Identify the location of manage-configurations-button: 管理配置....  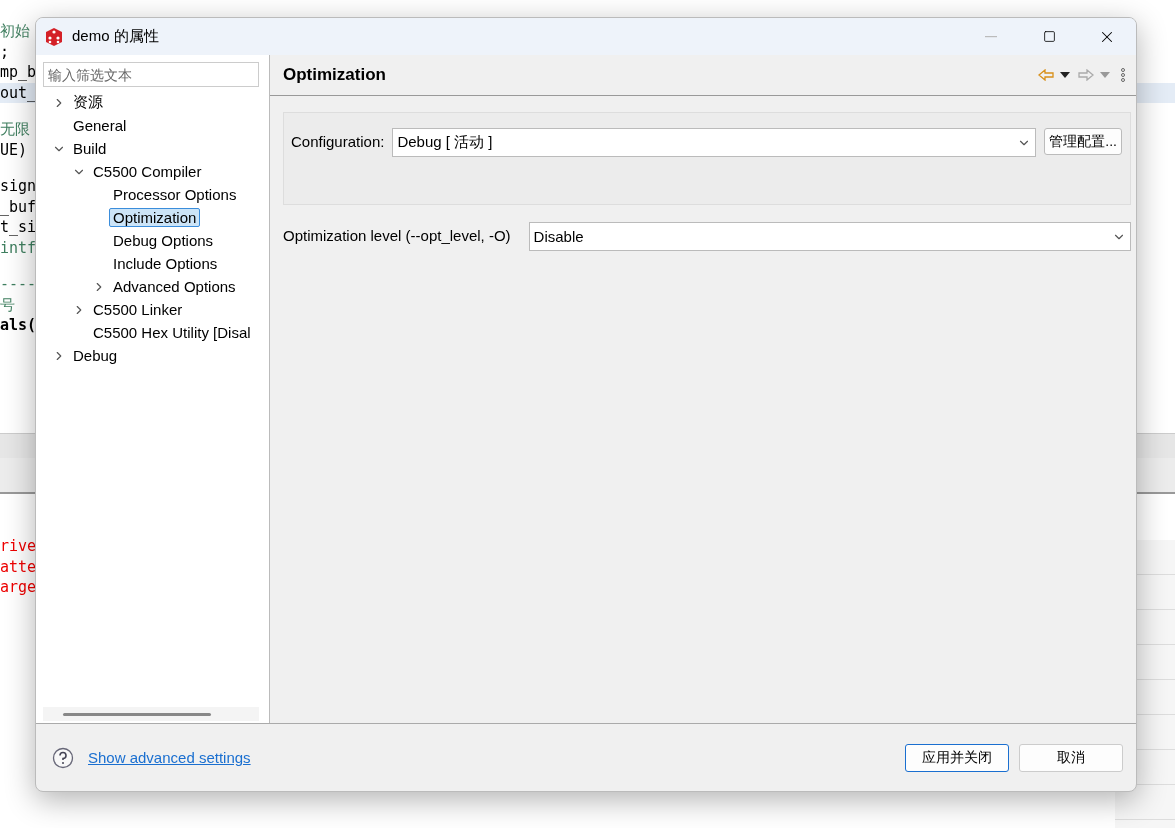
(1083, 141).